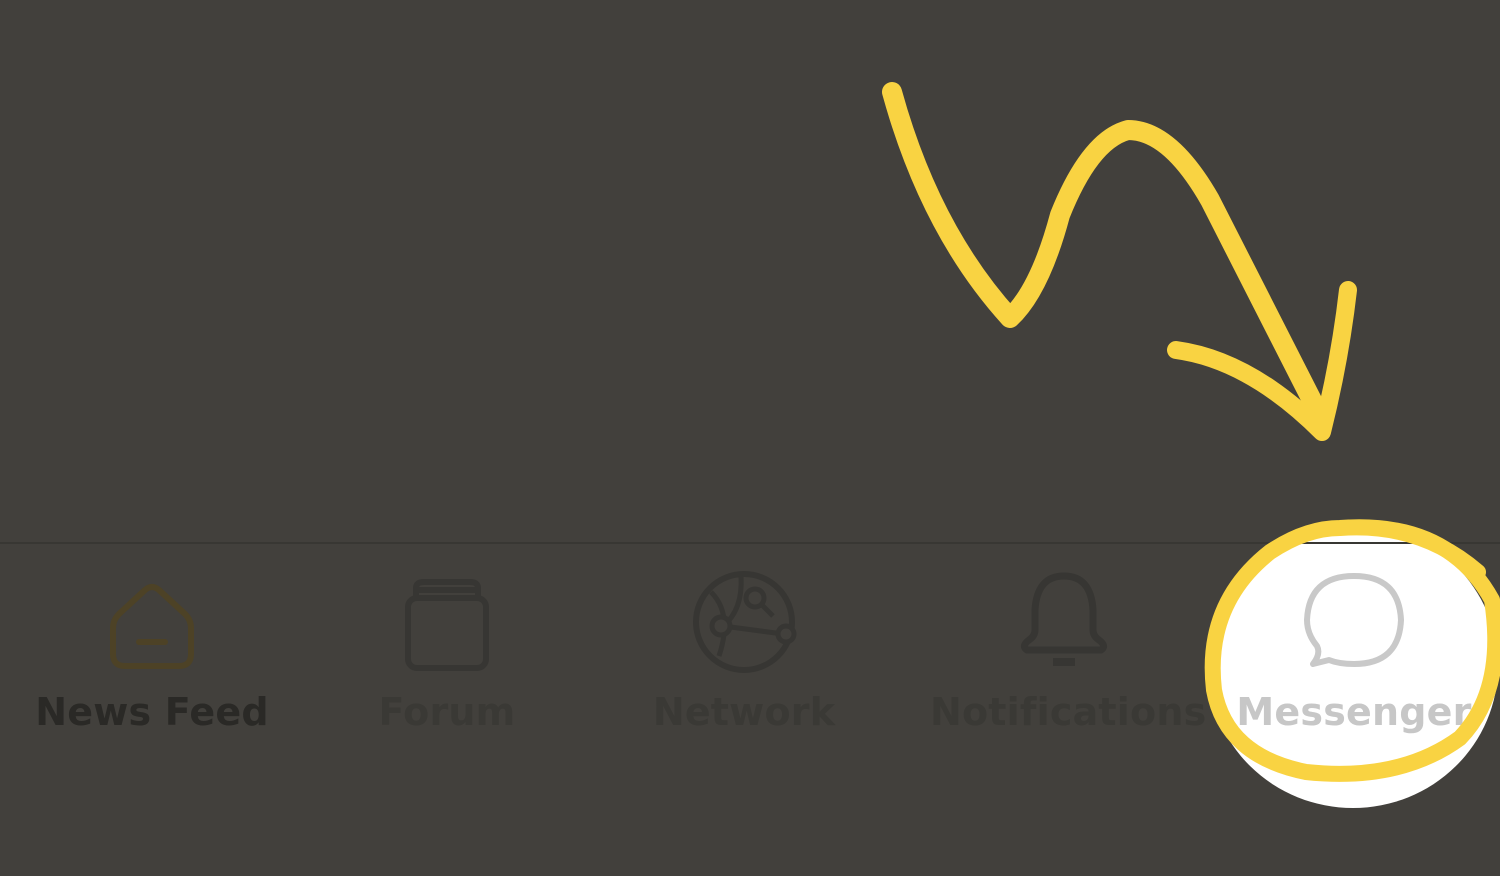 This screenshot has height=876, width=1500. I want to click on tab-messenger: Messenger, so click(1354, 654).